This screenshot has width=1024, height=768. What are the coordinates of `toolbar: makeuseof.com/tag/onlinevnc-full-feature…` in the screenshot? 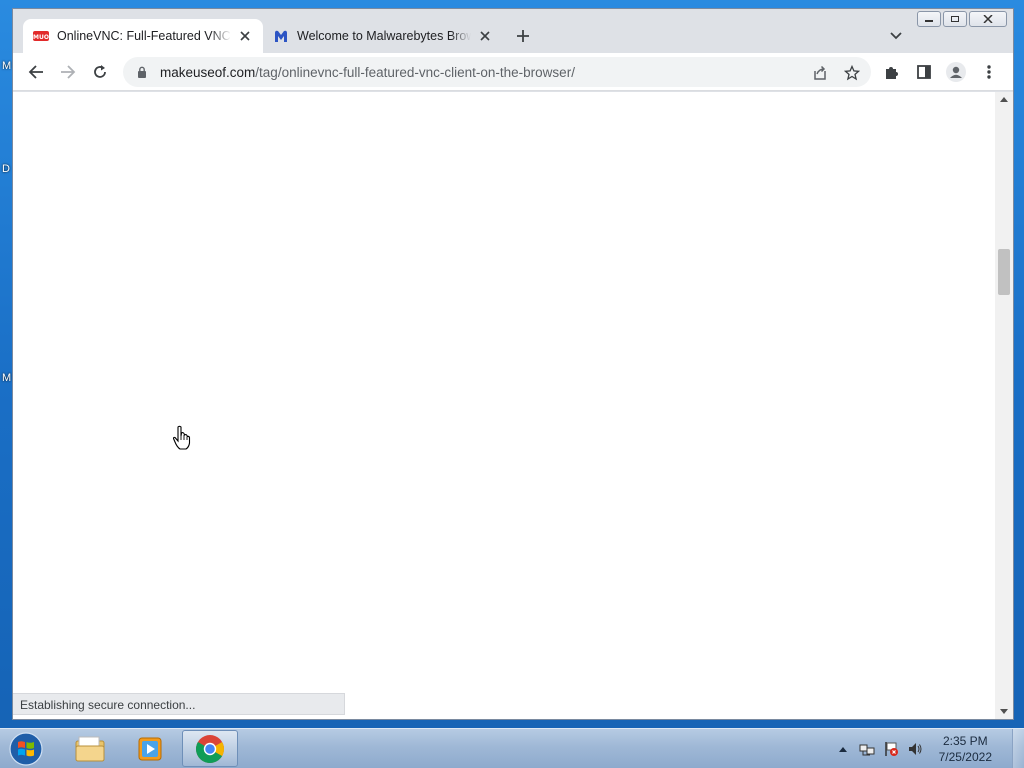 It's located at (513, 72).